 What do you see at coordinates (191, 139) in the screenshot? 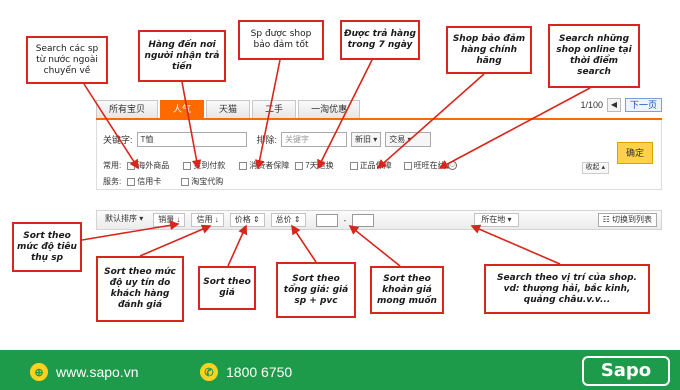
I see `keyword-input: T恤` at bounding box center [191, 139].